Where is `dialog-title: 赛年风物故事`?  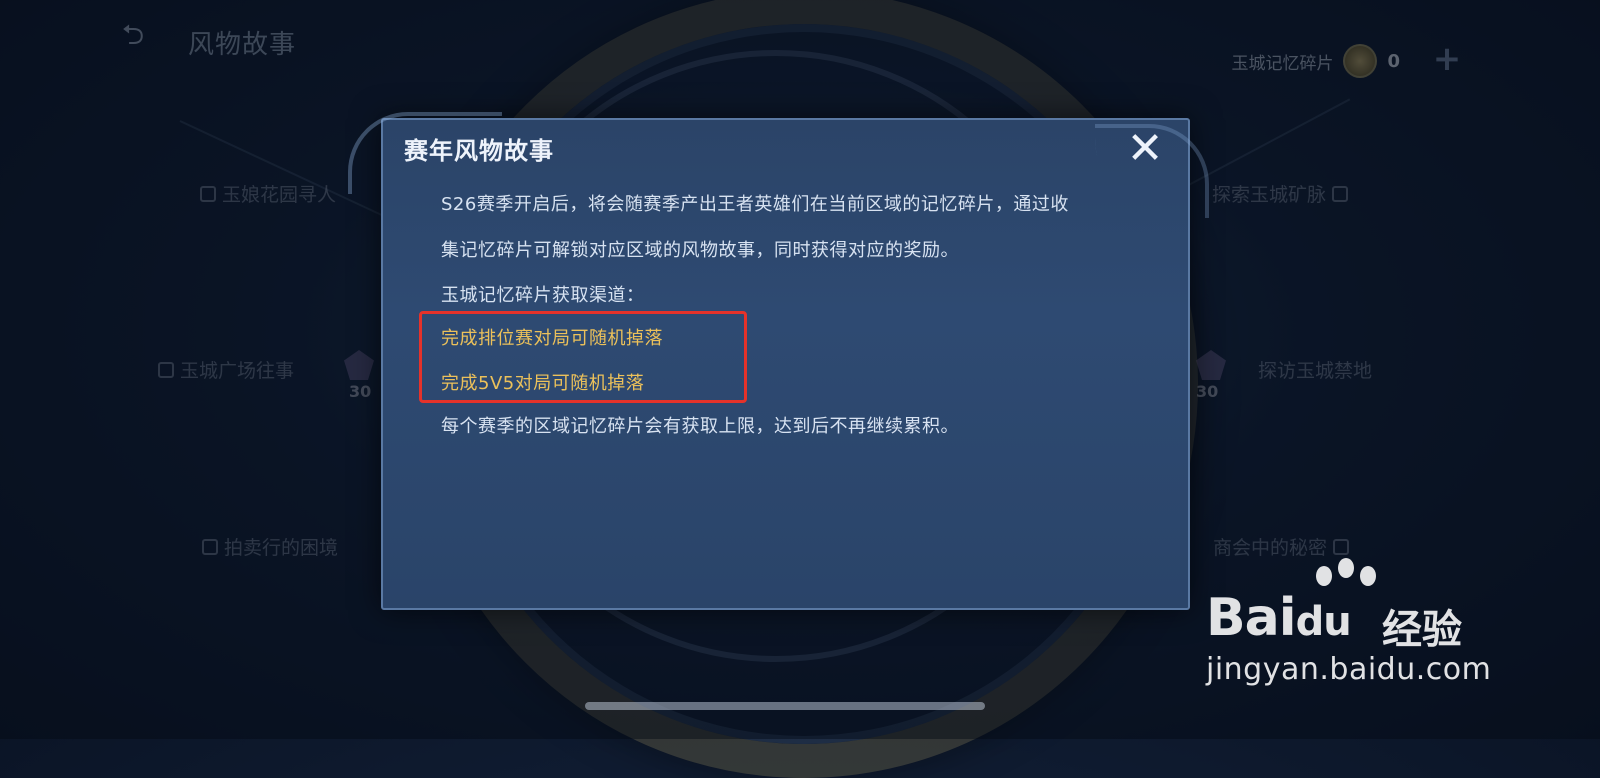
dialog-title: 赛年风物故事 is located at coordinates (479, 151).